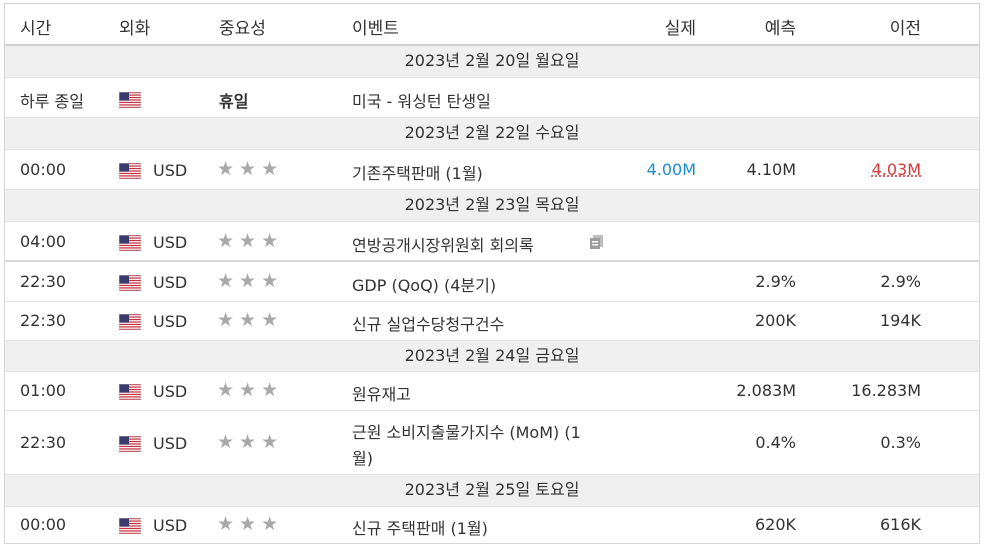 The width and height of the screenshot is (987, 549). I want to click on event-time: 하루 종일, so click(52, 101).